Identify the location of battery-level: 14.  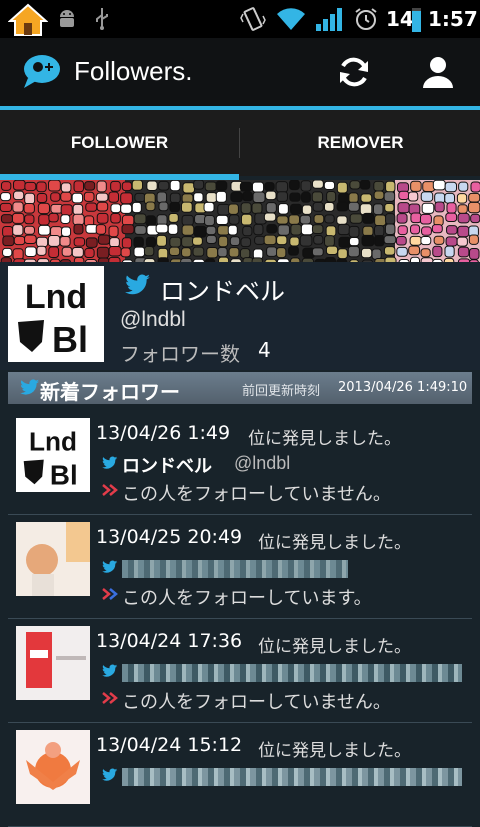
(400, 19).